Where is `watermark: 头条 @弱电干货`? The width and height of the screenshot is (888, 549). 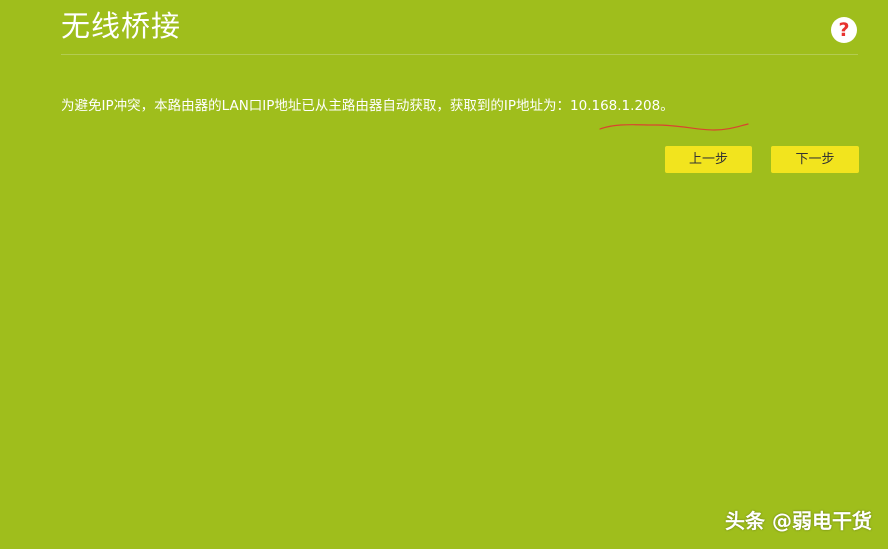
watermark: 头条 @弱电干货 is located at coordinates (798, 521).